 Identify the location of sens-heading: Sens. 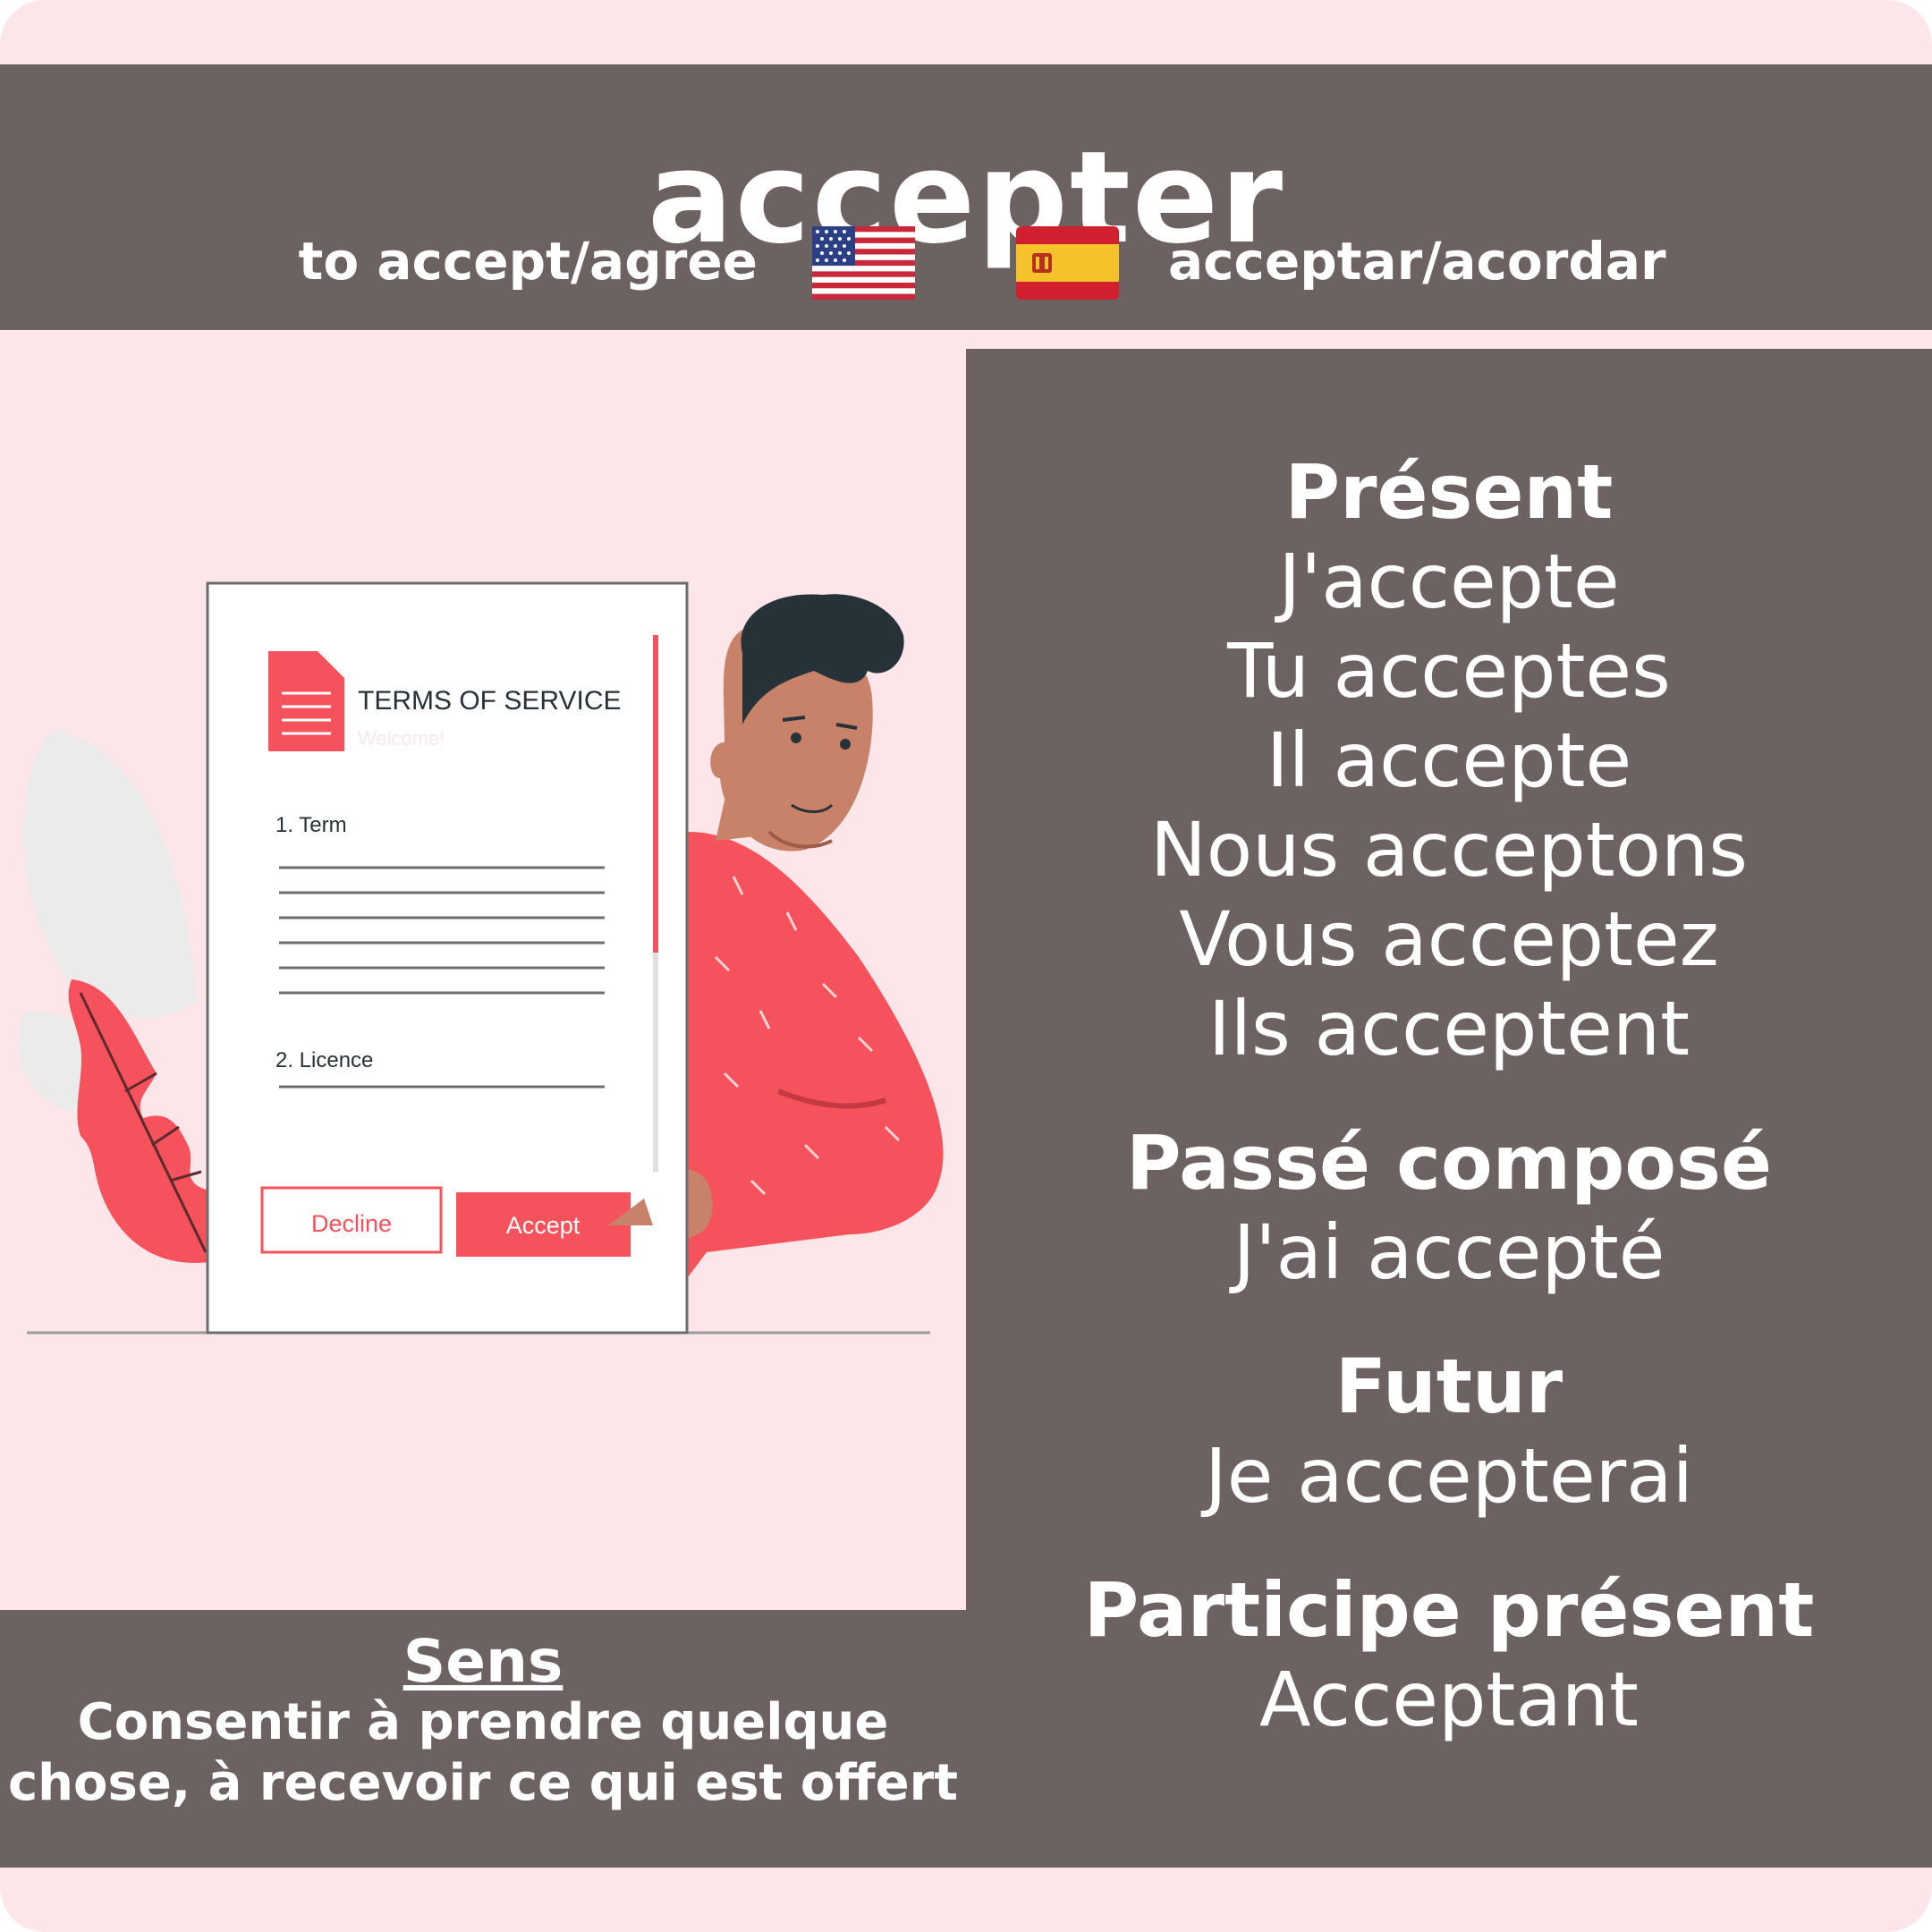
(483, 1661).